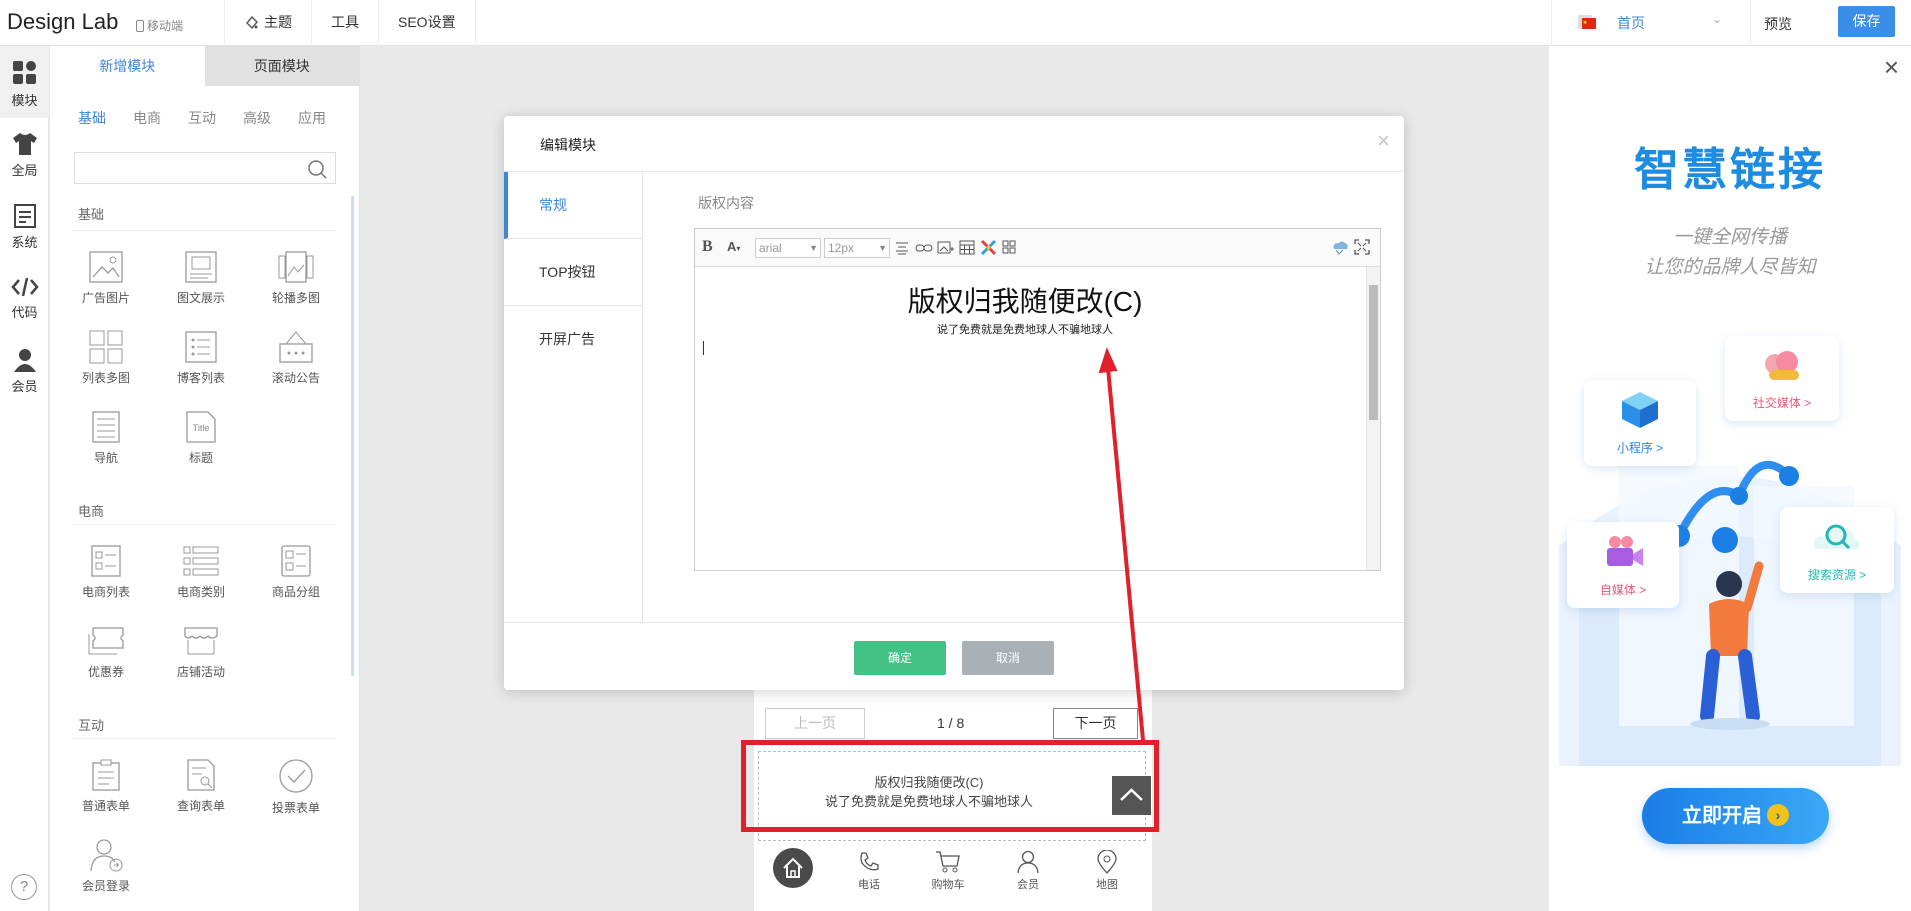 This screenshot has height=911, width=1911. What do you see at coordinates (106, 866) in the screenshot?
I see `module-member-login: 会员登录` at bounding box center [106, 866].